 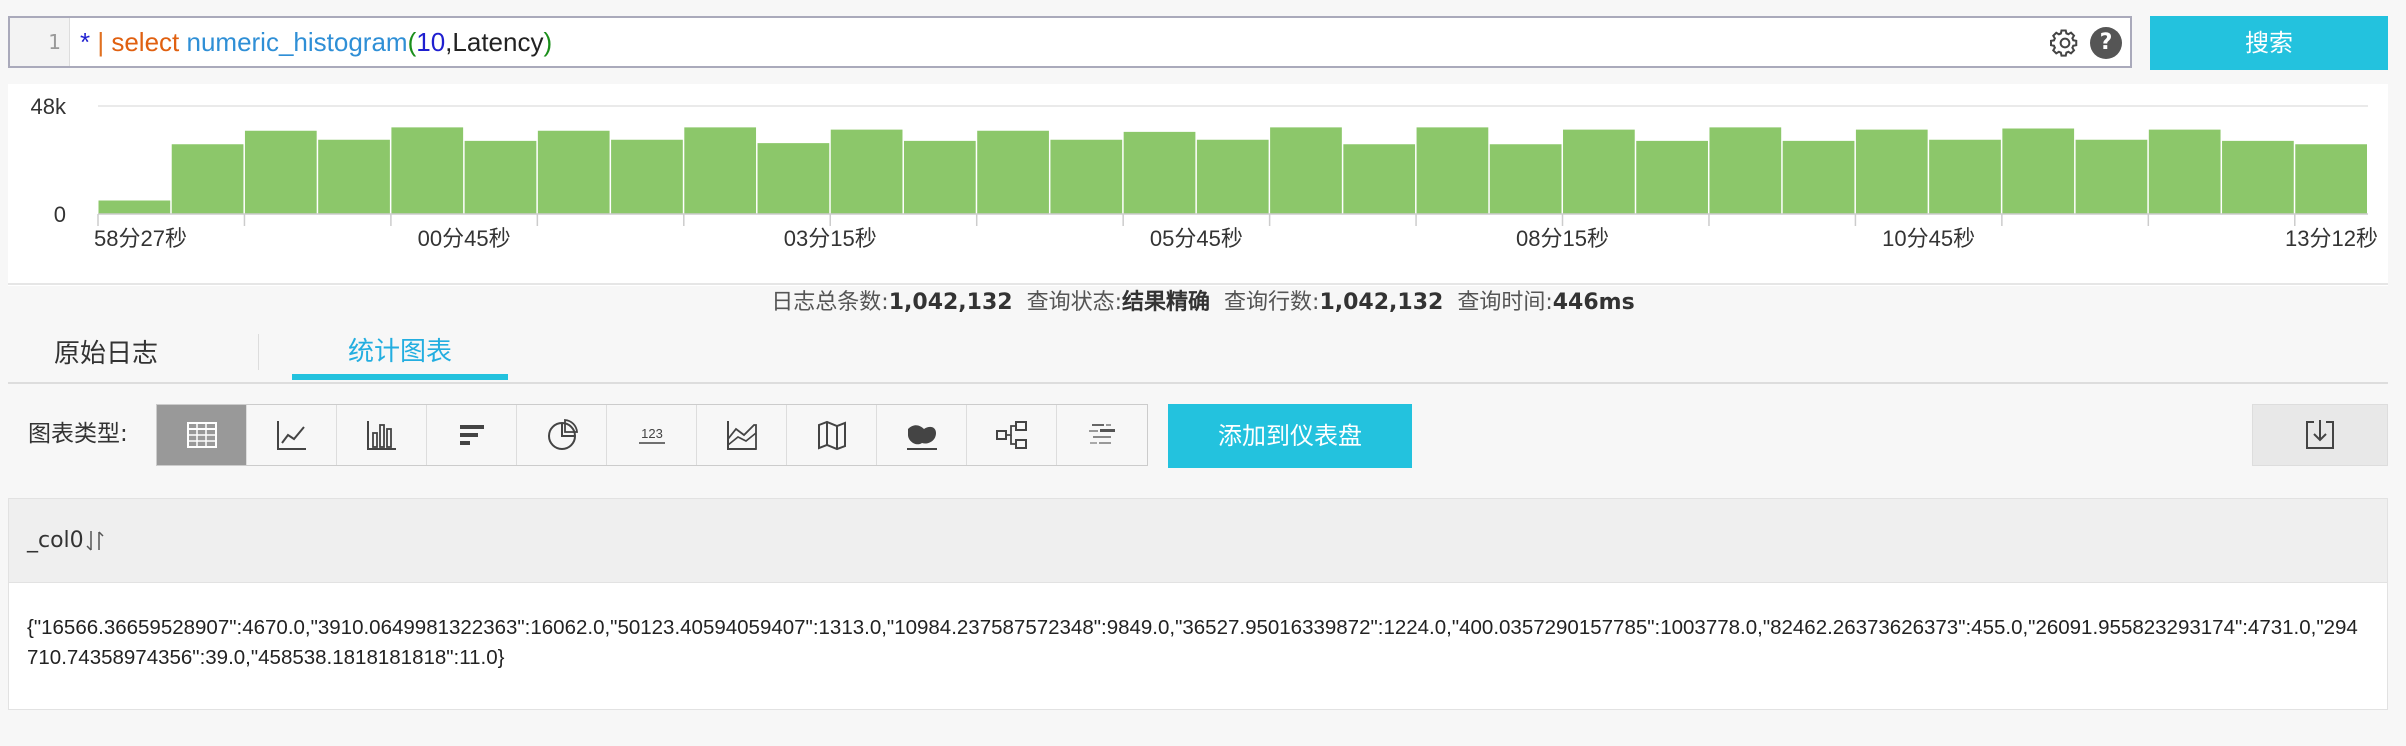 What do you see at coordinates (1166, 302) in the screenshot?
I see `query-state-value: 结果精确` at bounding box center [1166, 302].